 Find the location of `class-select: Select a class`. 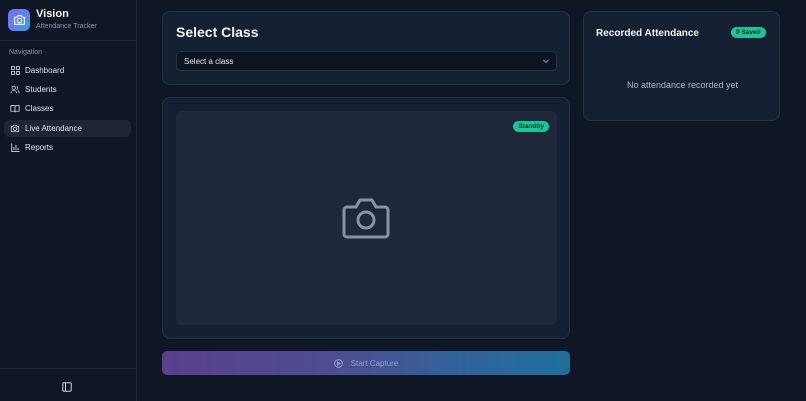

class-select: Select a class is located at coordinates (366, 61).